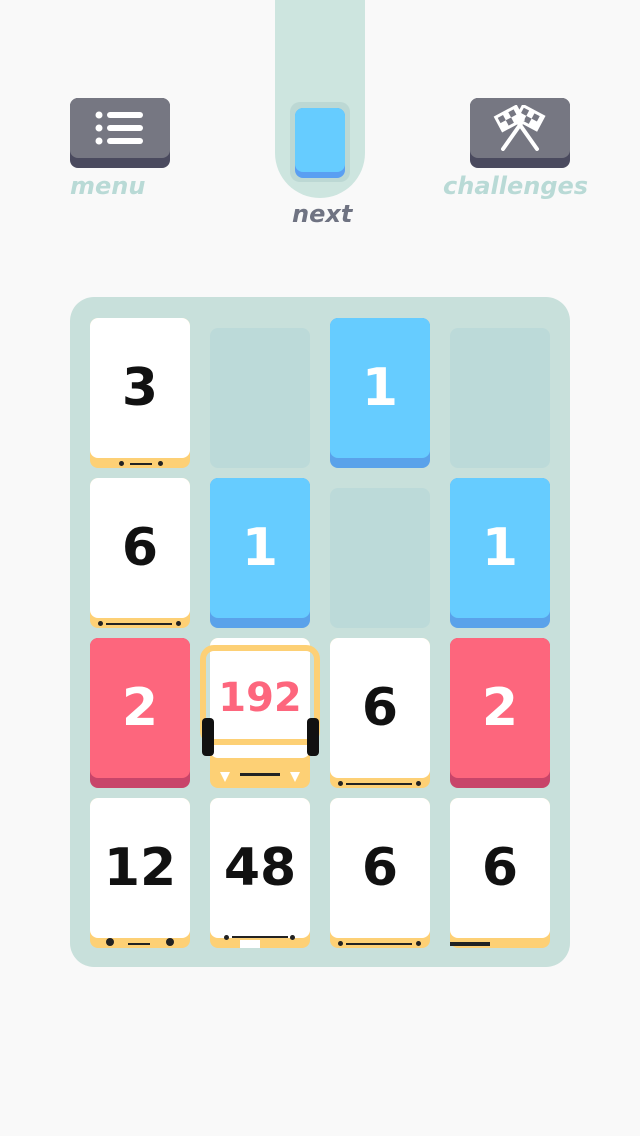  I want to click on tile: 12, so click(140, 873).